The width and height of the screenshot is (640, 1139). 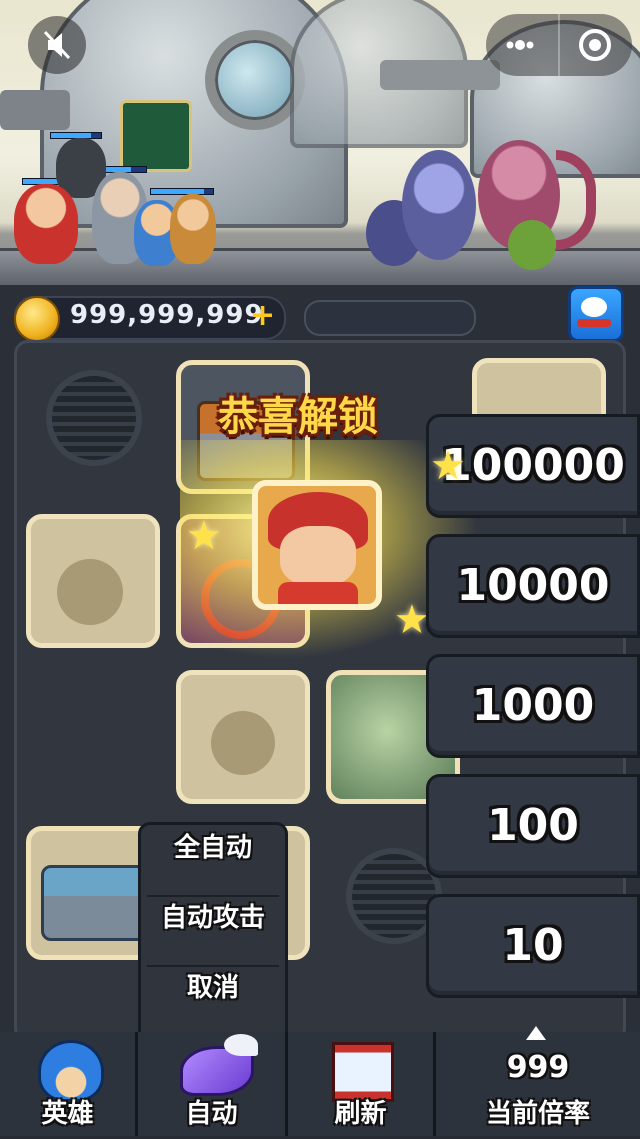 I want to click on blue-chest-icon, so click(x=94, y=903).